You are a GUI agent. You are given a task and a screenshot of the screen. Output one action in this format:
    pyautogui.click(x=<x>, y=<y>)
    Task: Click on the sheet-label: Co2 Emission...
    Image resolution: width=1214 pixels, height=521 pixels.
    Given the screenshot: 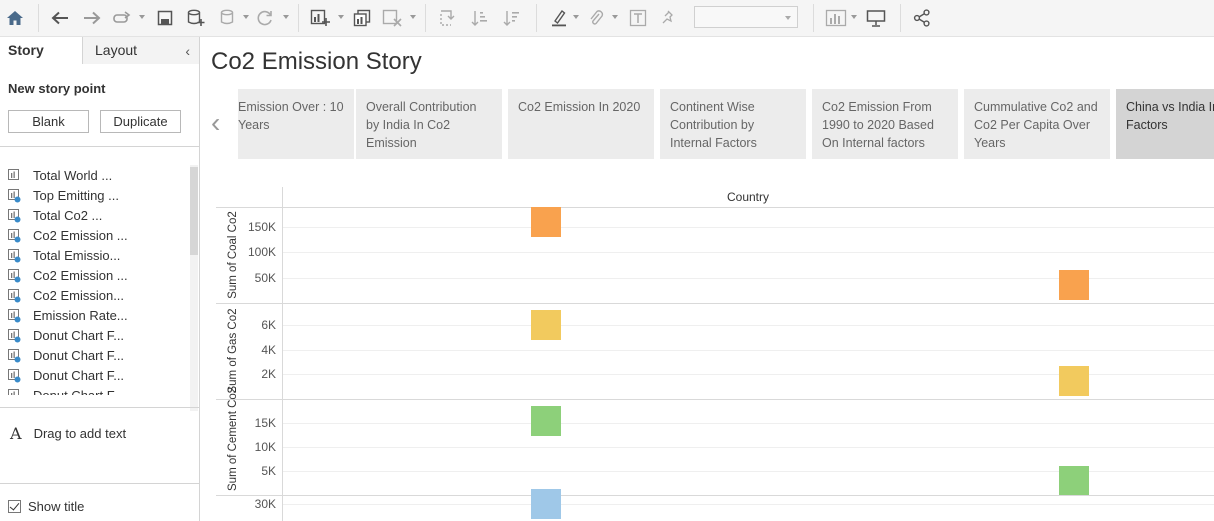 What is the action you would take?
    pyautogui.click(x=79, y=295)
    